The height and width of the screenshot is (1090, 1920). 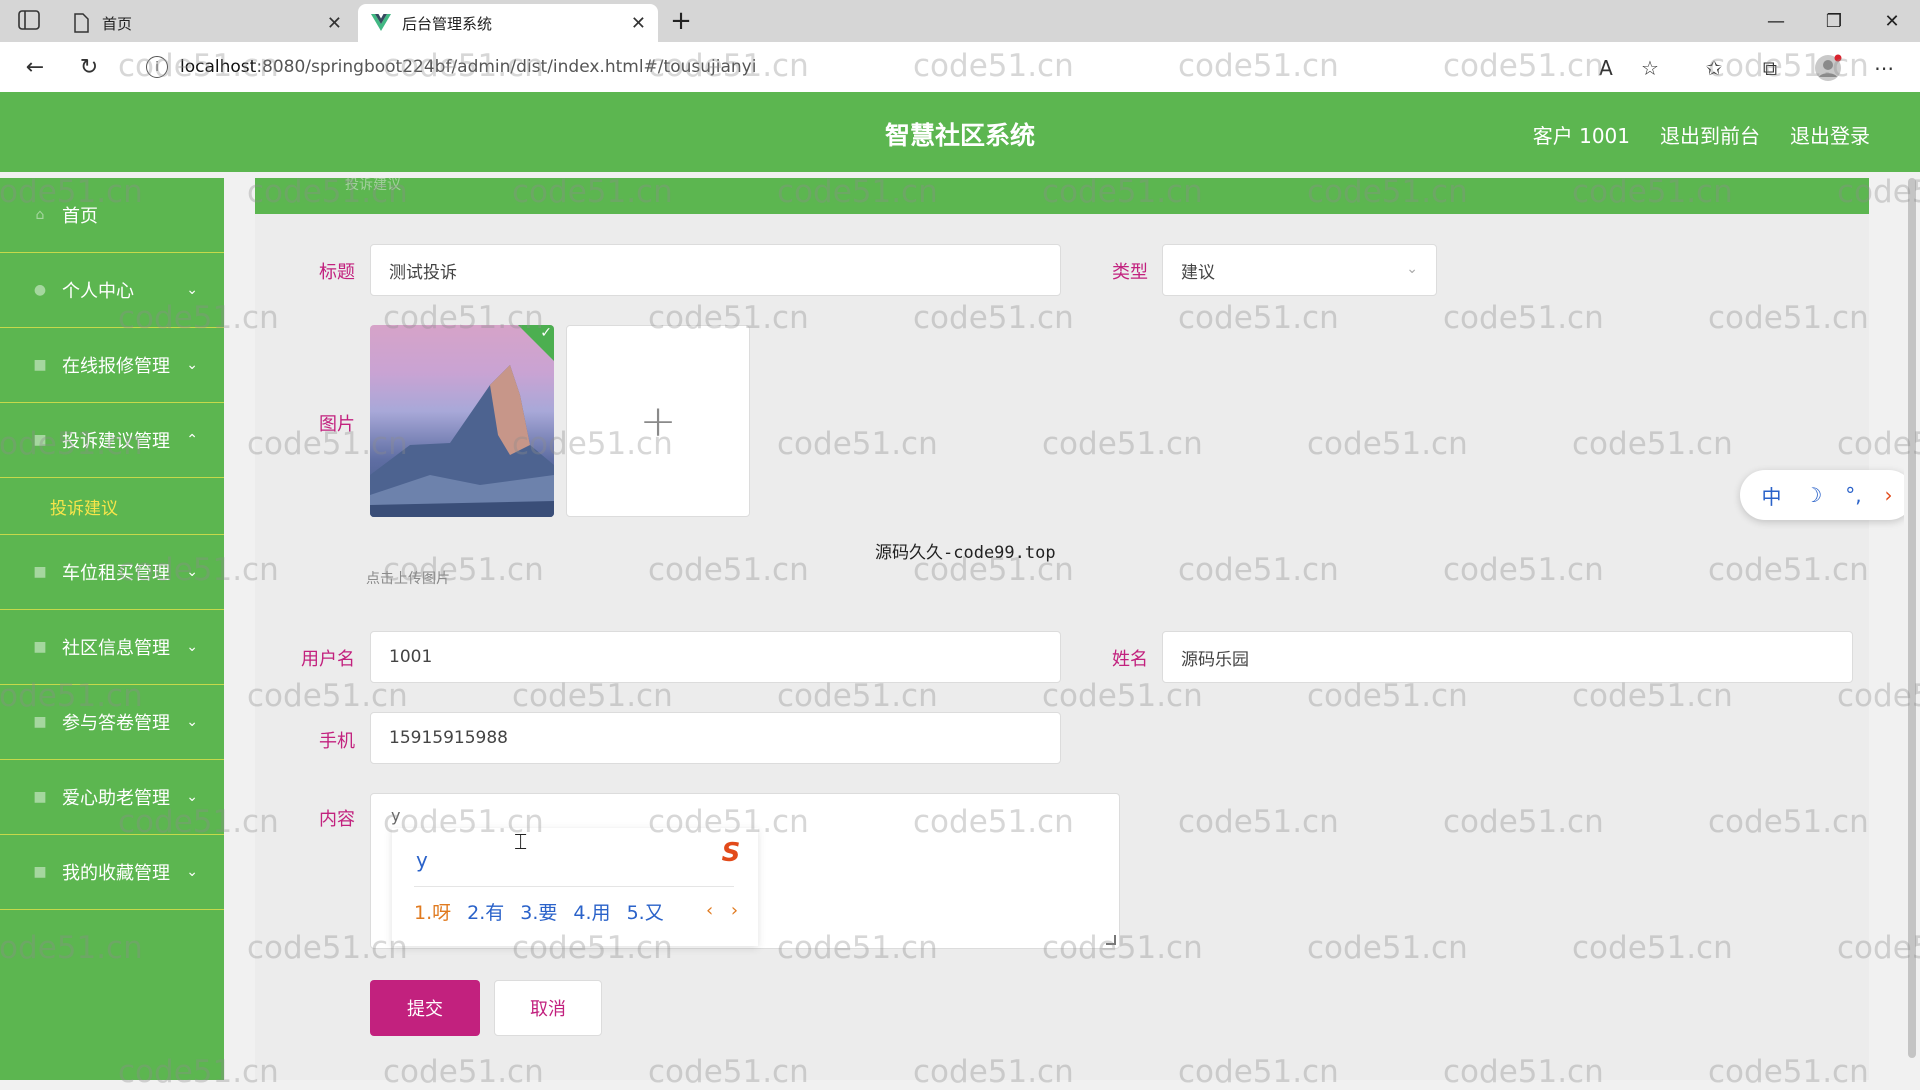 I want to click on star-icon: ■, so click(x=40, y=872).